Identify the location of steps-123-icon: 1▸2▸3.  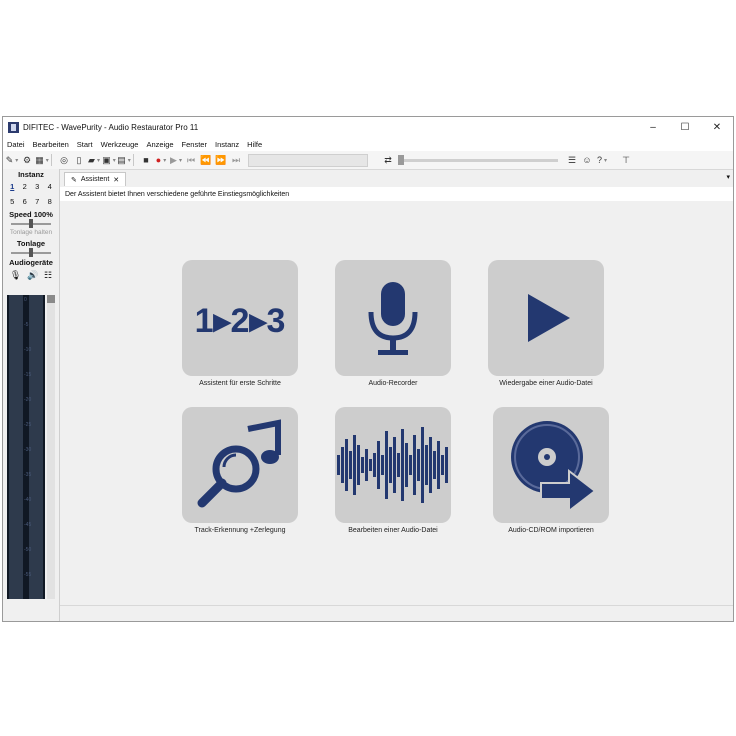
(240, 321).